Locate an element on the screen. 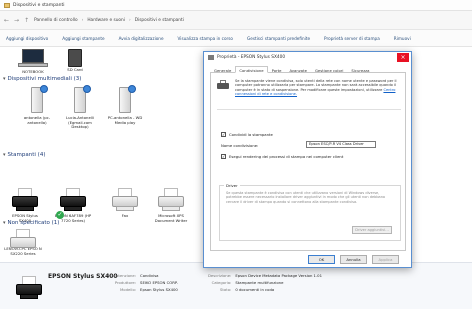 This screenshot has height=309, width=472. close-icon: × is located at coordinates (403, 57).